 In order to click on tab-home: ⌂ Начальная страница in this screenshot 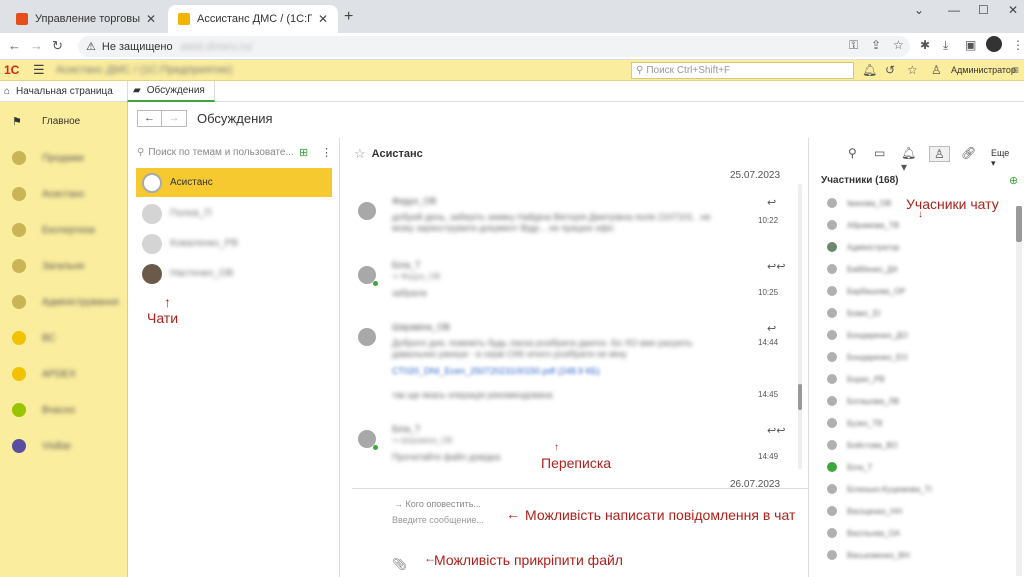, I will do `click(58, 91)`.